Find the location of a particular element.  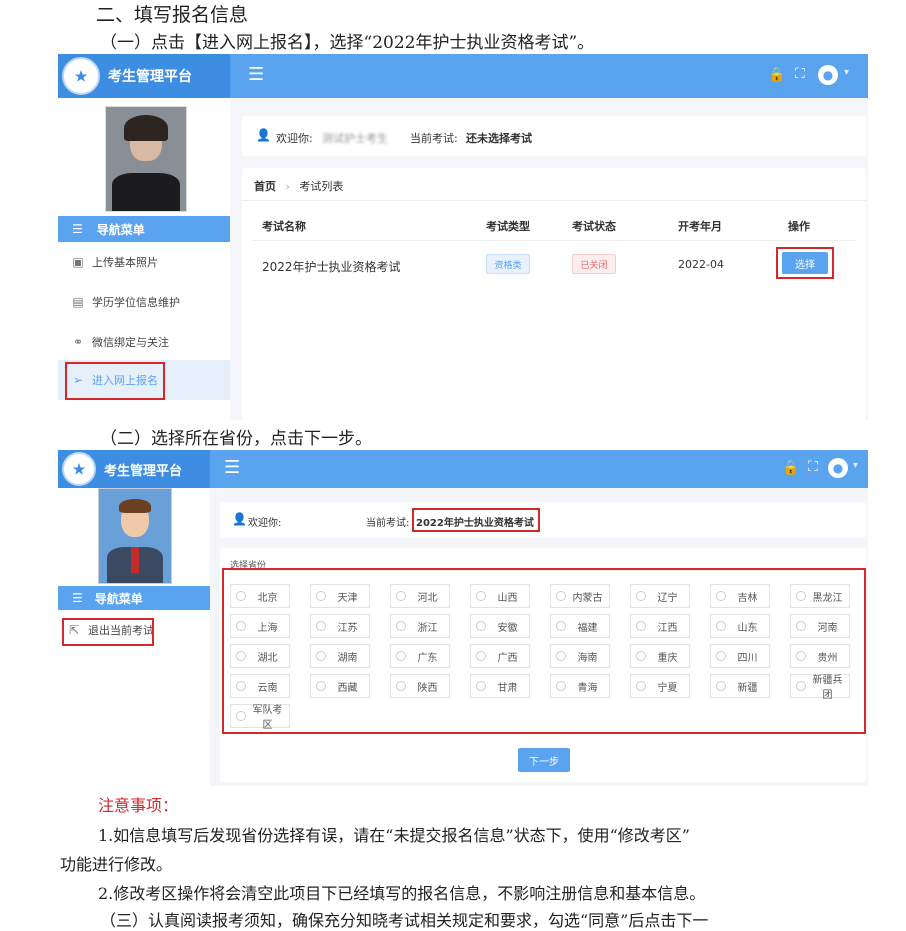

exam-date: 2022-04 is located at coordinates (701, 264).